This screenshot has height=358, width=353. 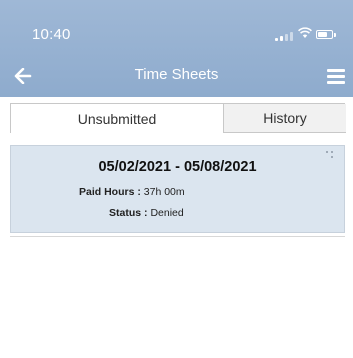 What do you see at coordinates (128, 213) in the screenshot?
I see `status-label: Status :` at bounding box center [128, 213].